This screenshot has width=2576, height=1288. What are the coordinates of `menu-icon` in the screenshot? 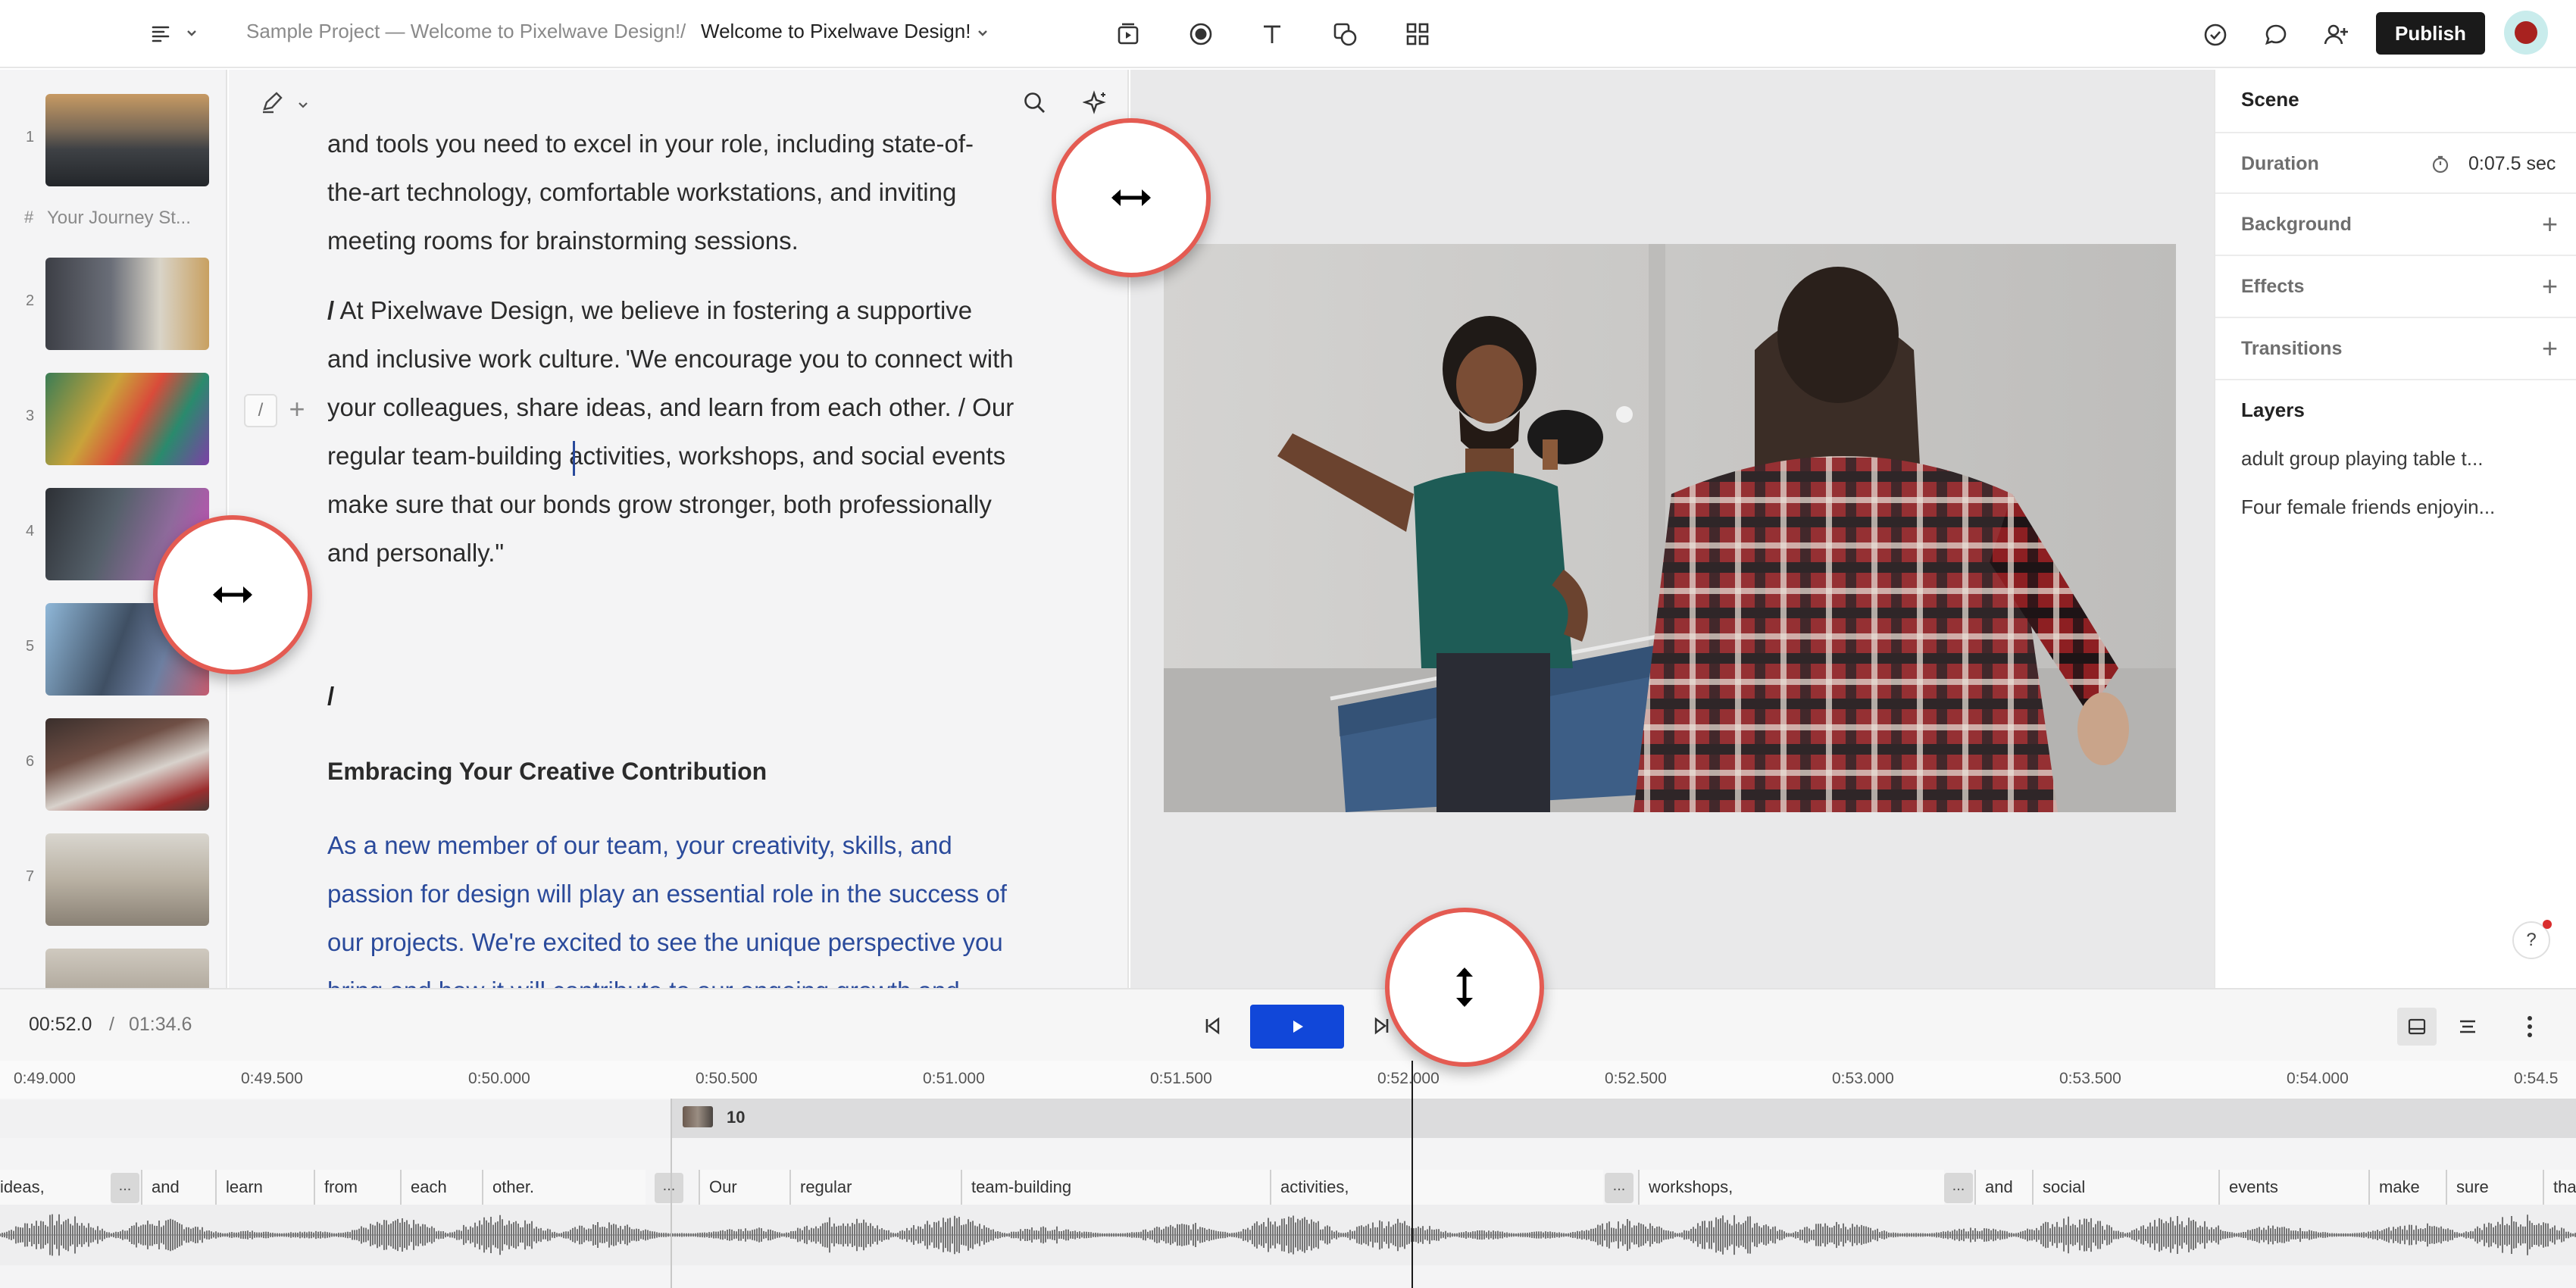 It's located at (160, 33).